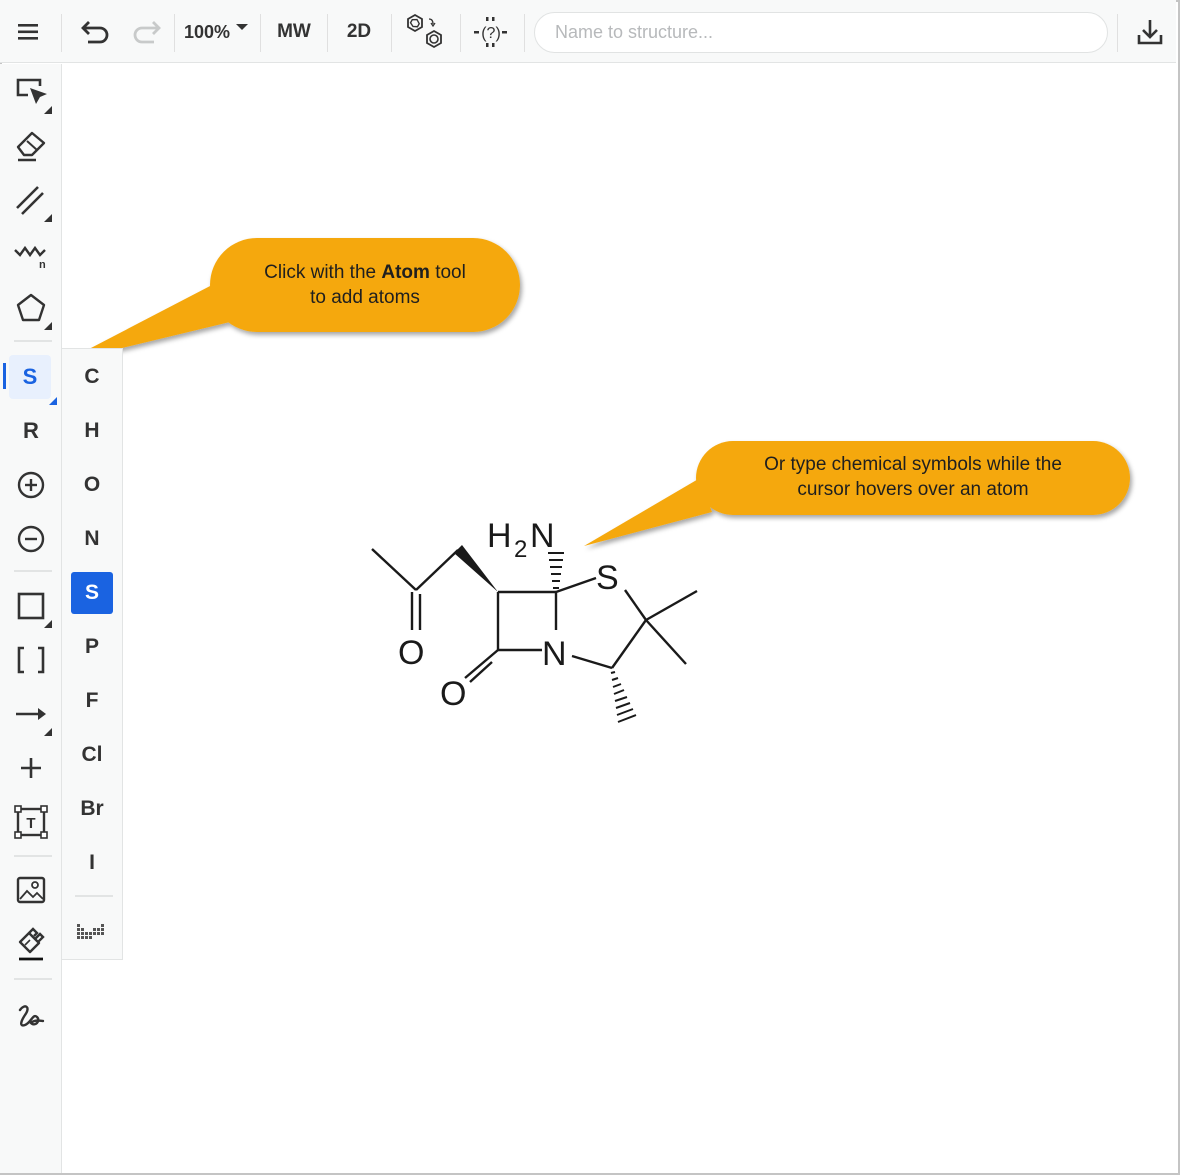  What do you see at coordinates (207, 31) in the screenshot?
I see `zoom-level: 100%` at bounding box center [207, 31].